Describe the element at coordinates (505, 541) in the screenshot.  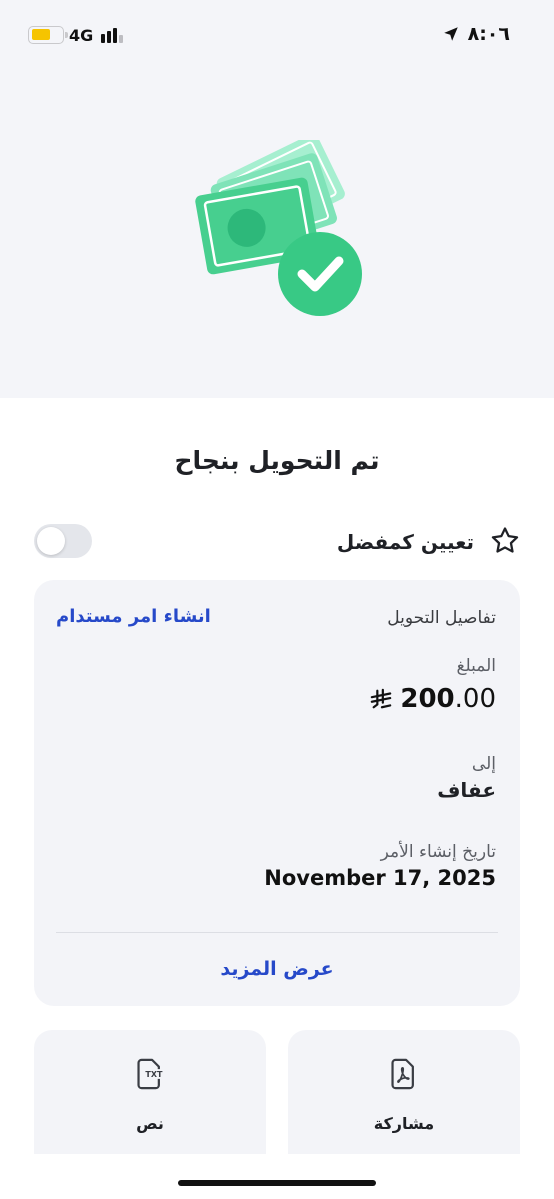
I see `star-icon` at that location.